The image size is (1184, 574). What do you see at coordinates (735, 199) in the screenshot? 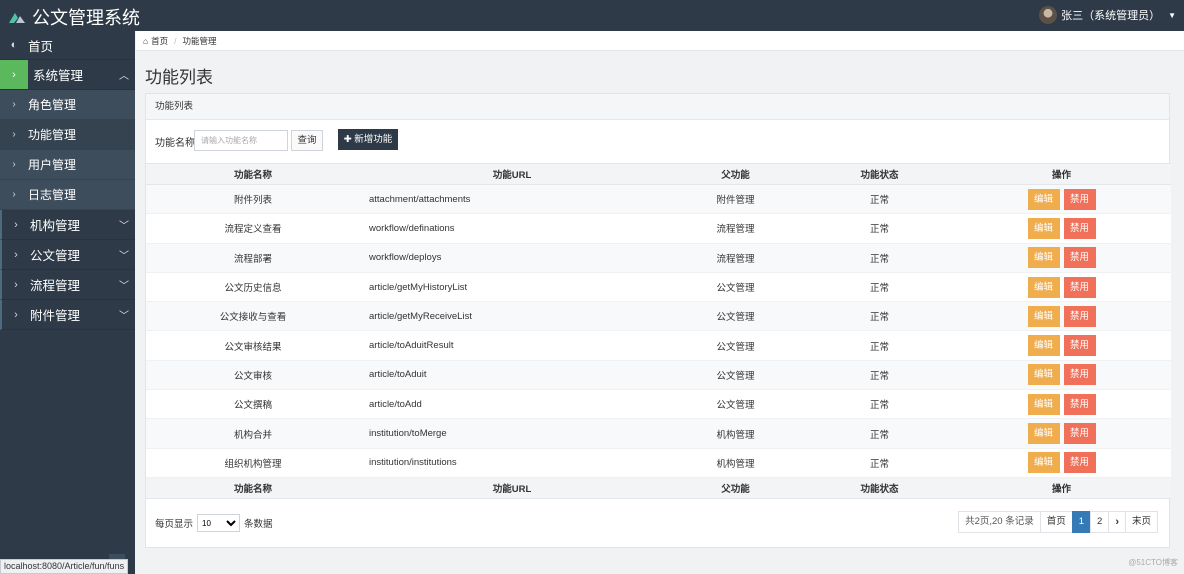
I see `cell-parent: 附件管理` at bounding box center [735, 199].